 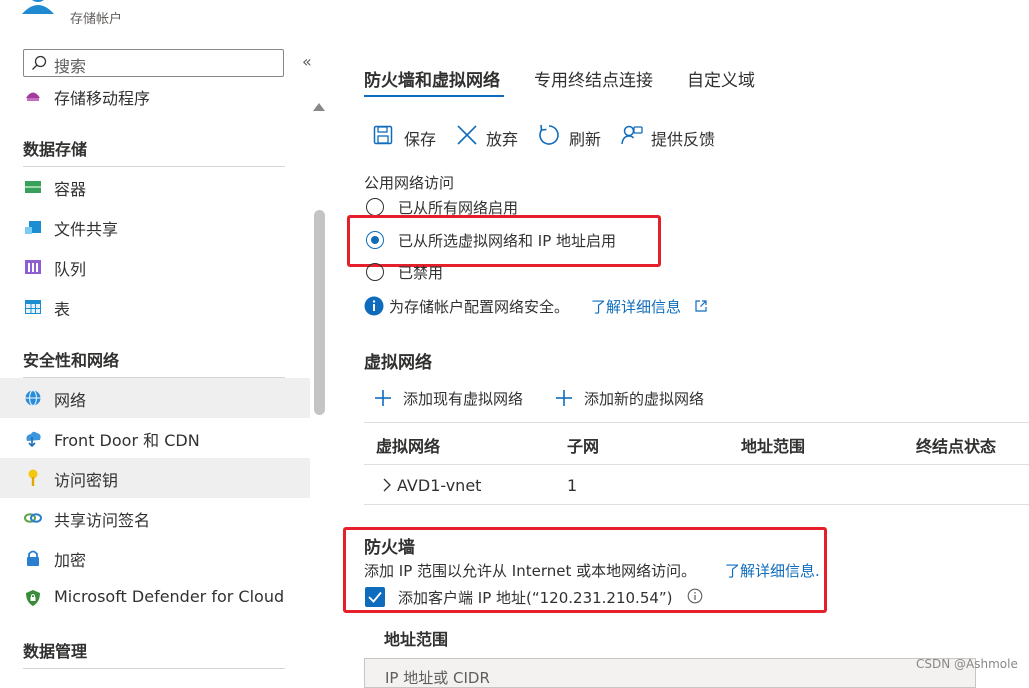 I want to click on public-access-label: 公用网络访问, so click(x=409, y=183).